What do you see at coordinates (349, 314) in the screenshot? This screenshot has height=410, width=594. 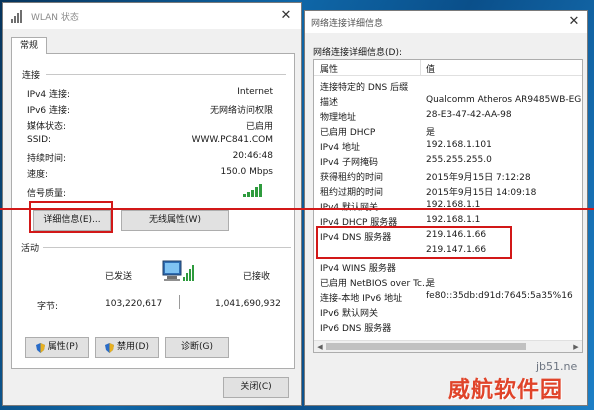 I see `list-item: IPv6 默认网关` at bounding box center [349, 314].